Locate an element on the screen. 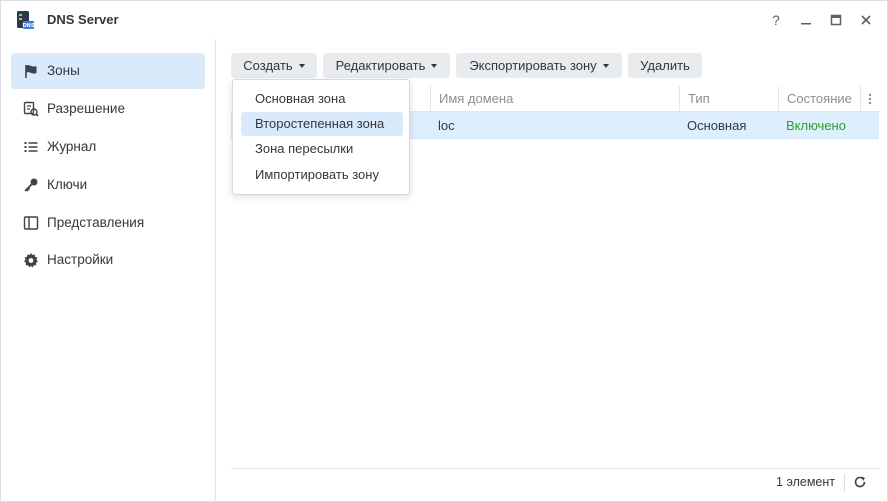 This screenshot has width=888, height=502. sidebar-item-zones: Зоны is located at coordinates (108, 71).